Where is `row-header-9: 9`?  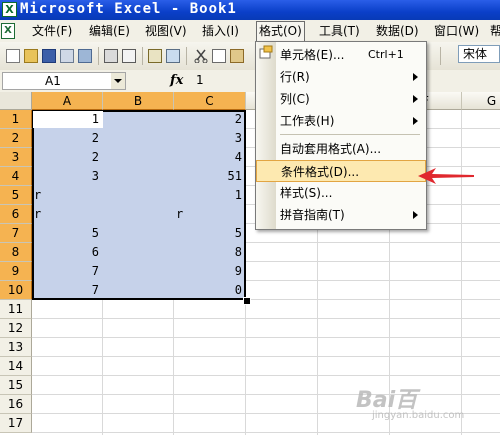 row-header-9: 9 is located at coordinates (16, 271).